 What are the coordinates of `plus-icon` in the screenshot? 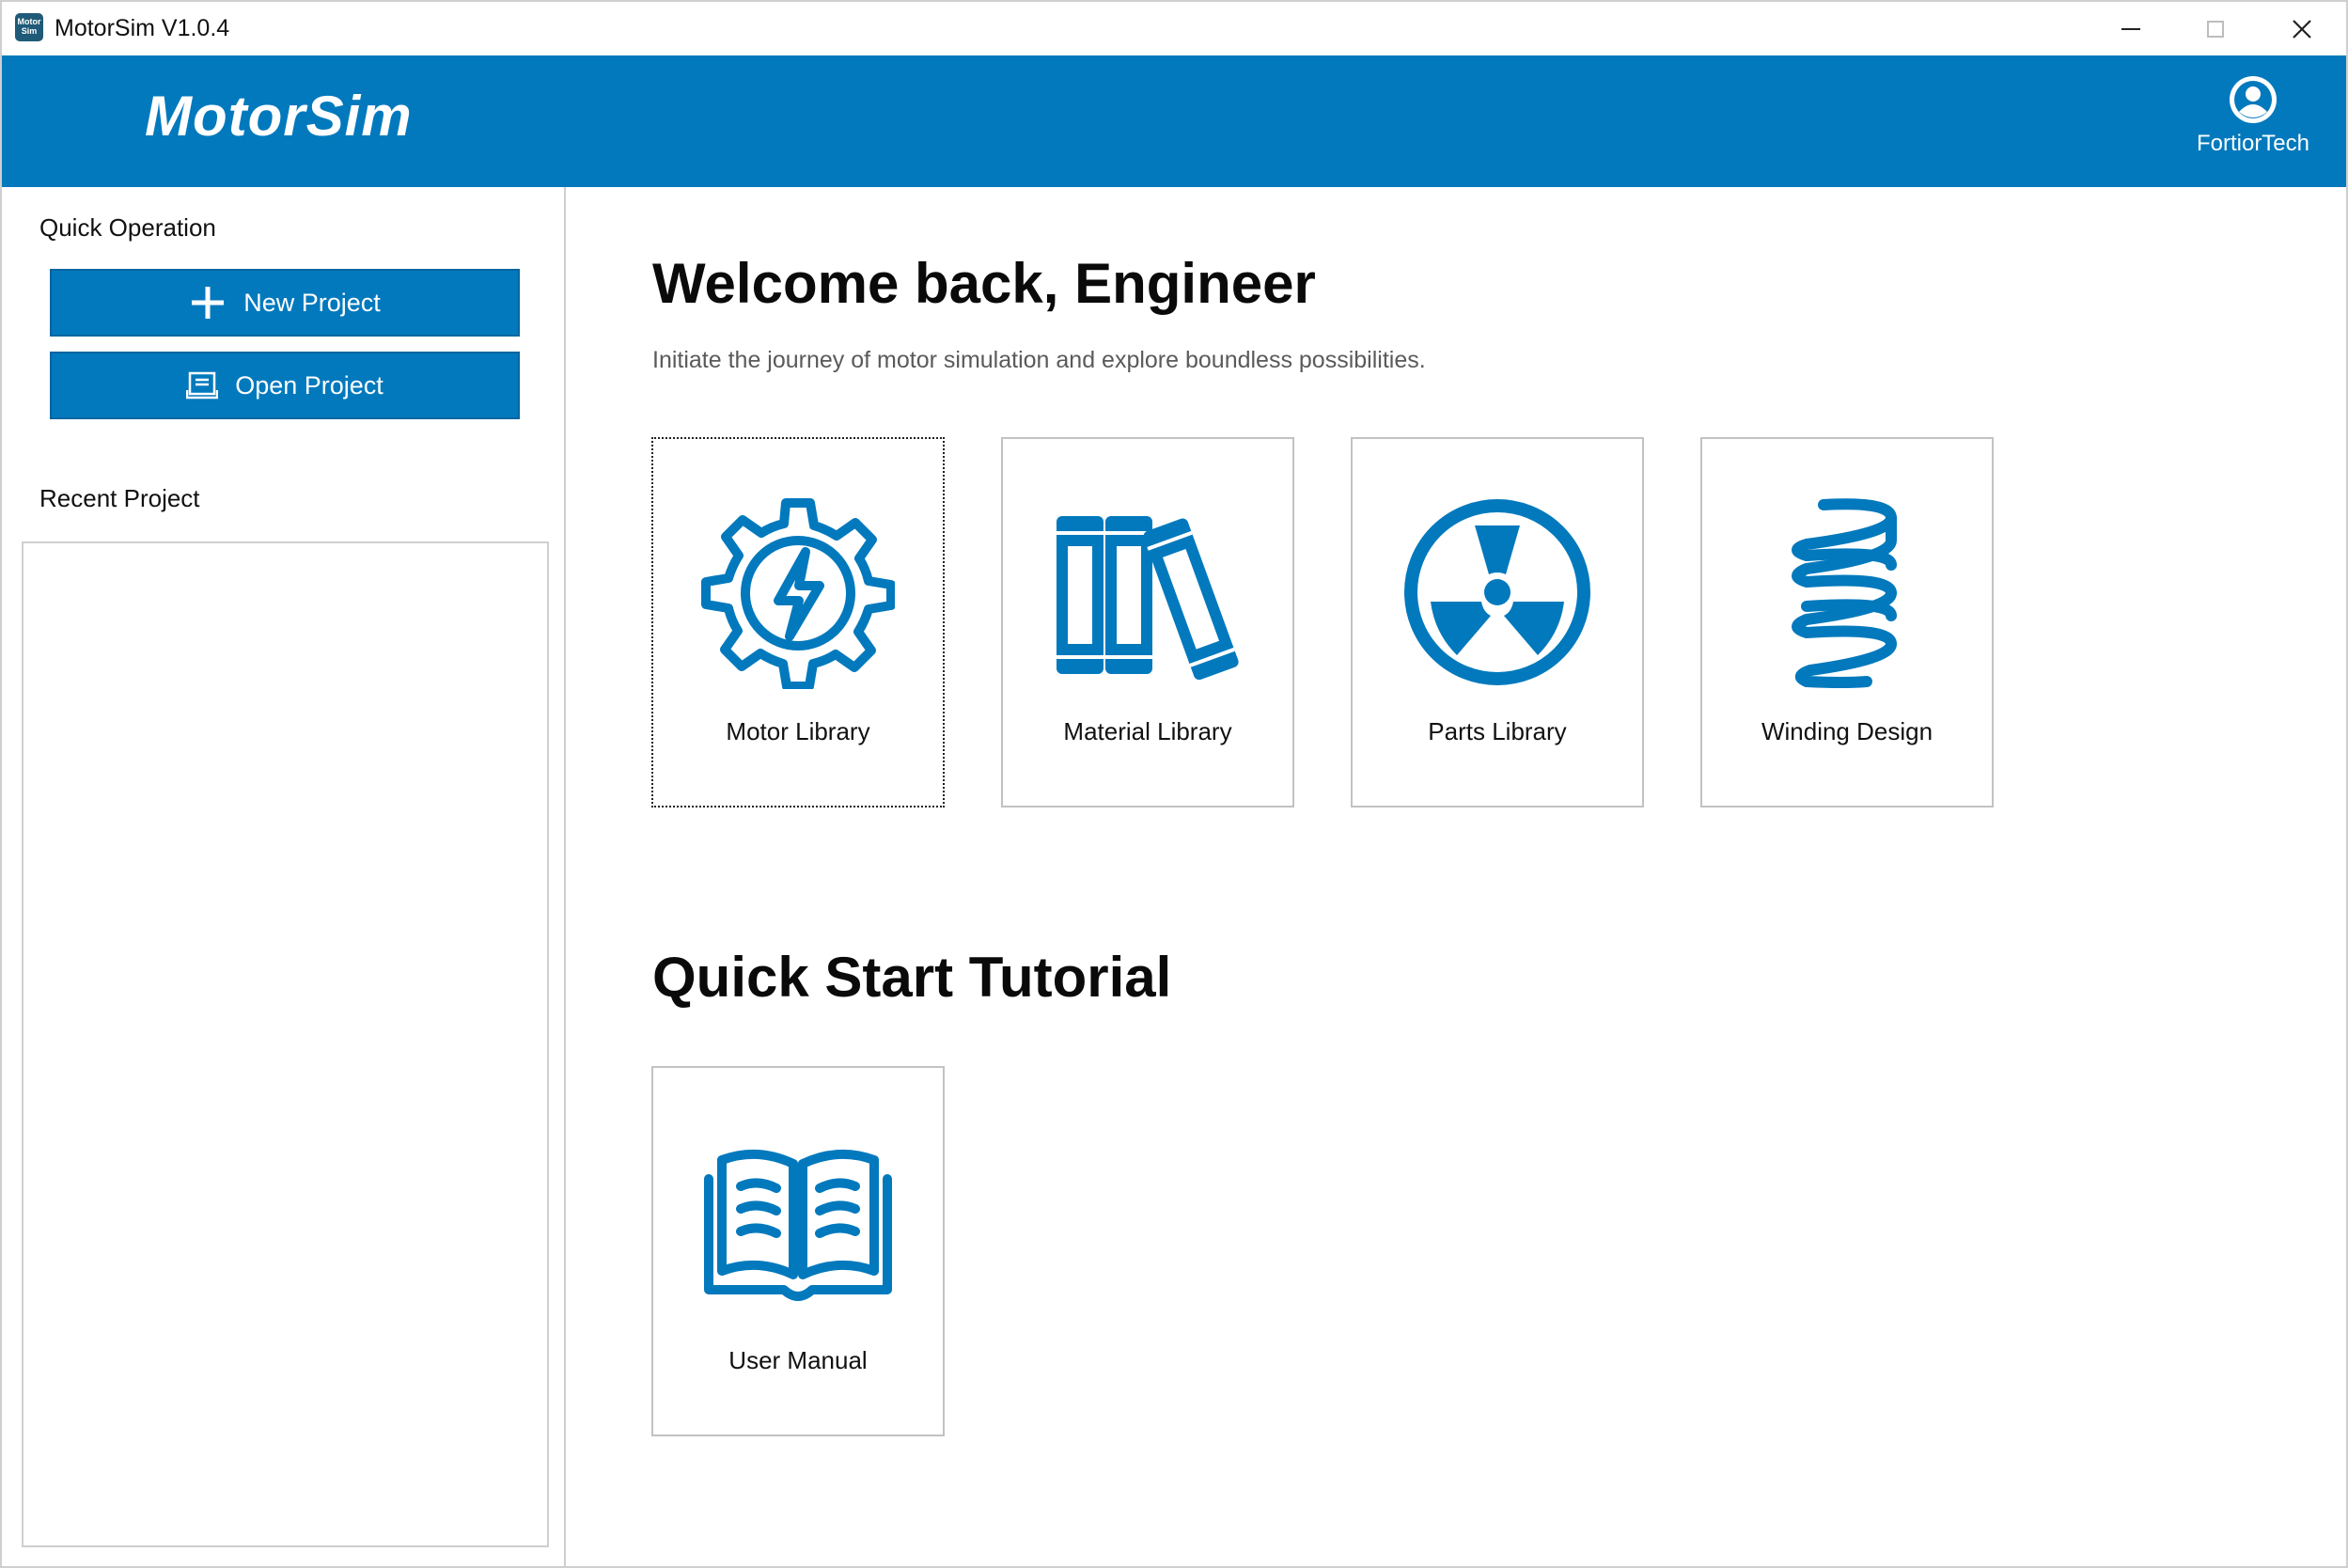 It's located at (209, 303).